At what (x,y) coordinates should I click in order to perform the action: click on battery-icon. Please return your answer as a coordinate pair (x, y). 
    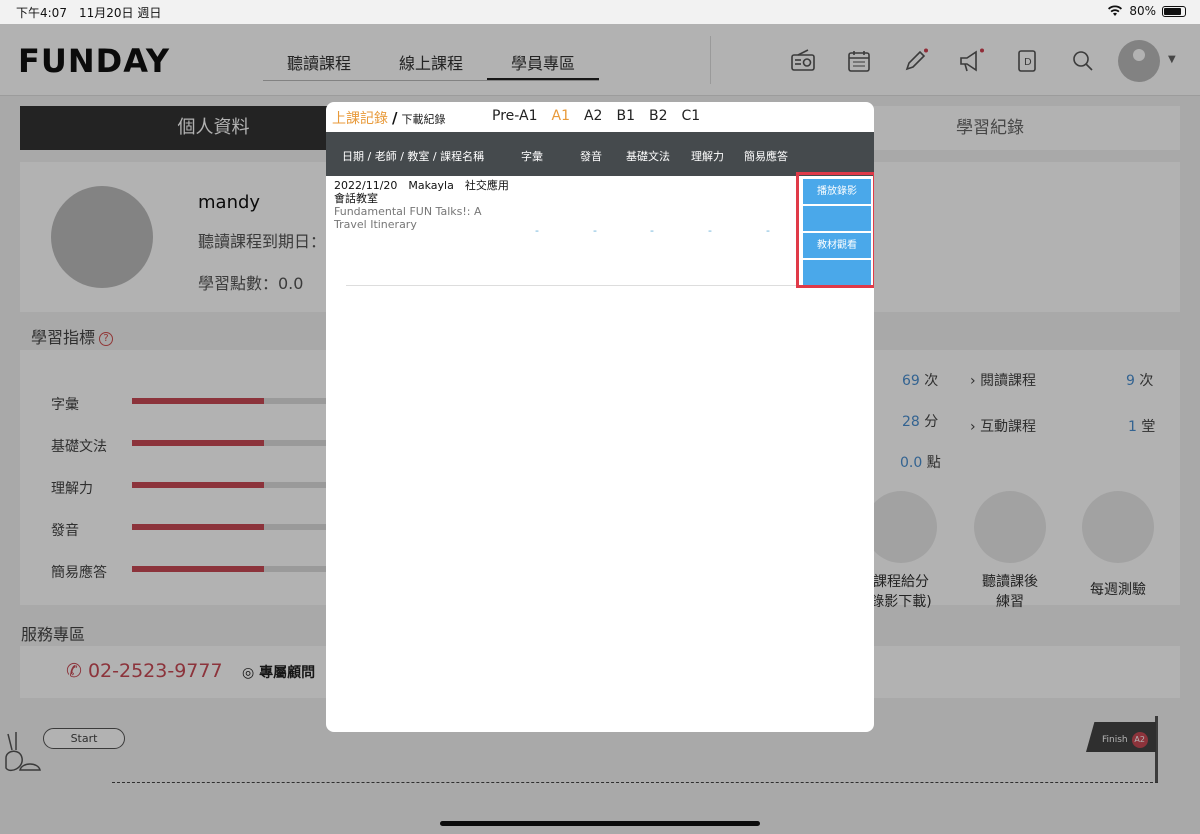
    Looking at the image, I should click on (1174, 11).